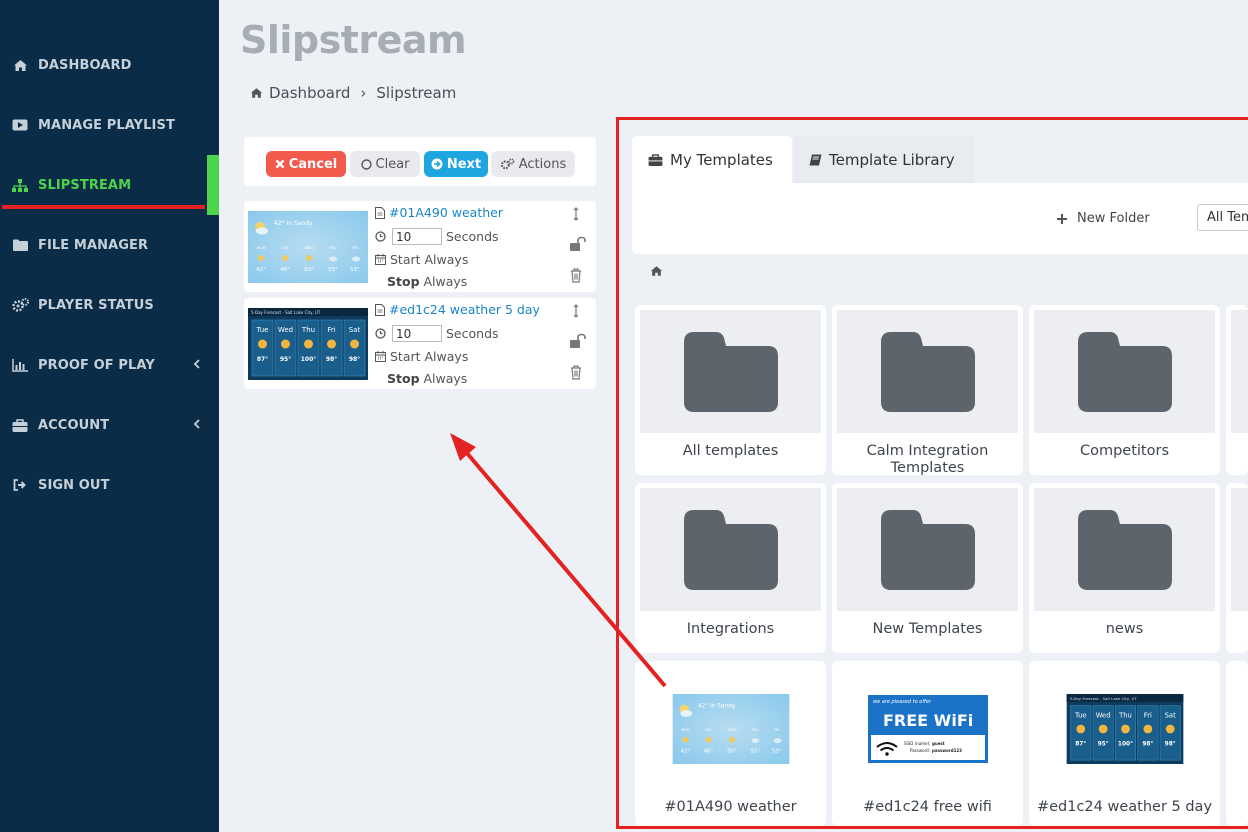 Image resolution: width=1248 pixels, height=832 pixels. I want to click on clear-label: Clear, so click(392, 164).